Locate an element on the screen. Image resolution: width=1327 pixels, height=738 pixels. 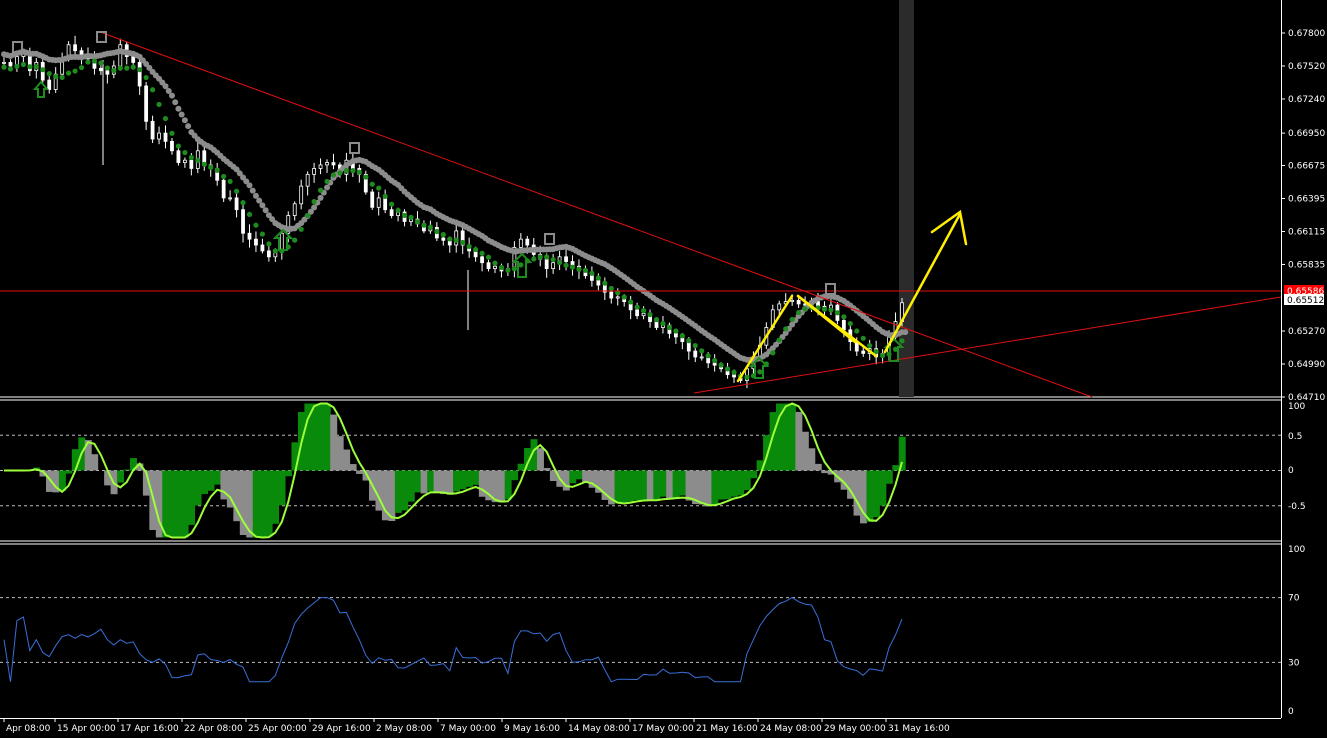
rsi-grid is located at coordinates (640, 630).